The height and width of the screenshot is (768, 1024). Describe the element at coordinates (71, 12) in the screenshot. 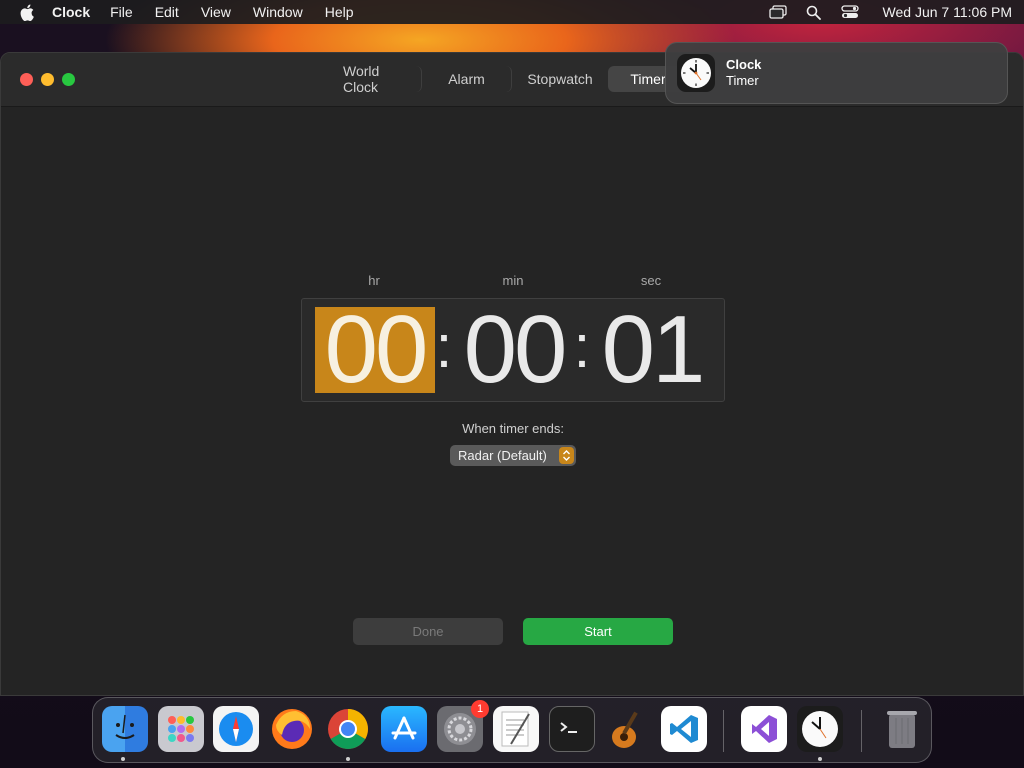

I see `menu-app-name: Clock` at that location.